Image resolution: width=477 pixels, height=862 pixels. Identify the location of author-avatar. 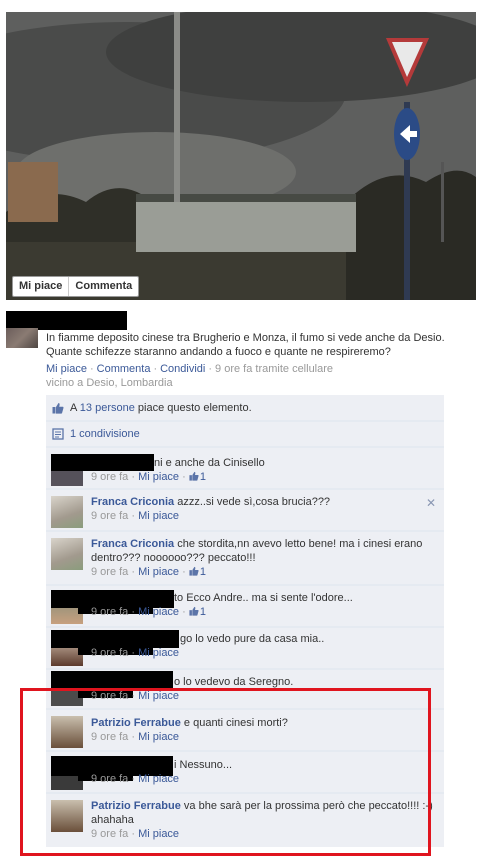
(22, 338).